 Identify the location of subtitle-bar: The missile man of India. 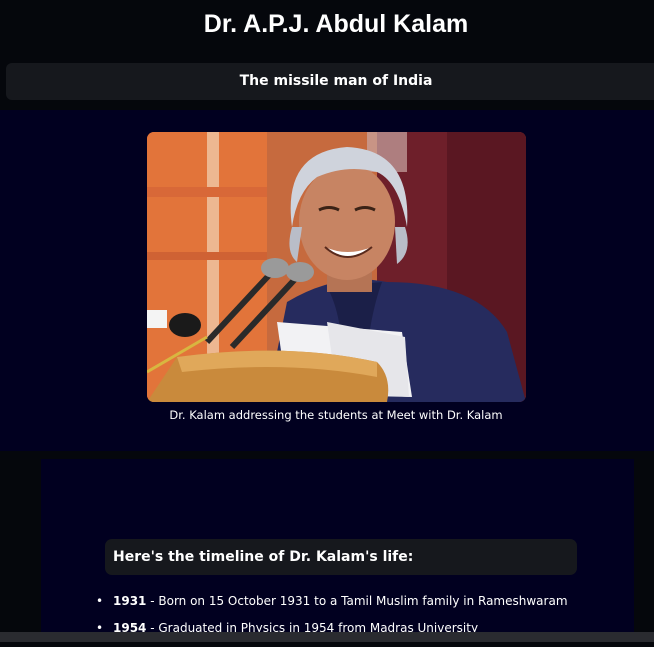
(330, 81).